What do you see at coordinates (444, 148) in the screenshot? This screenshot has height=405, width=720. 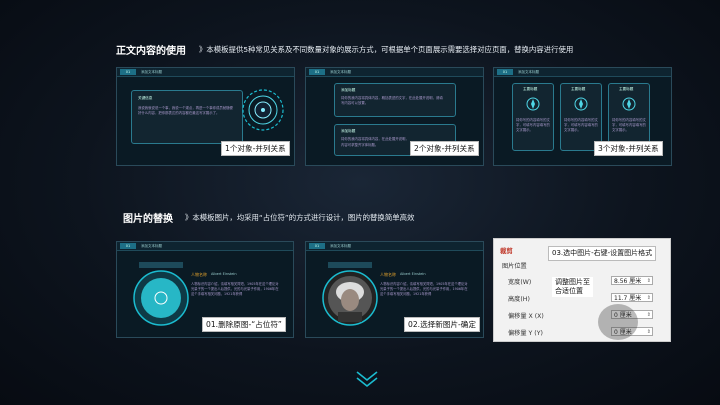 I see `thumb-label: 2个对象-并列关系` at bounding box center [444, 148].